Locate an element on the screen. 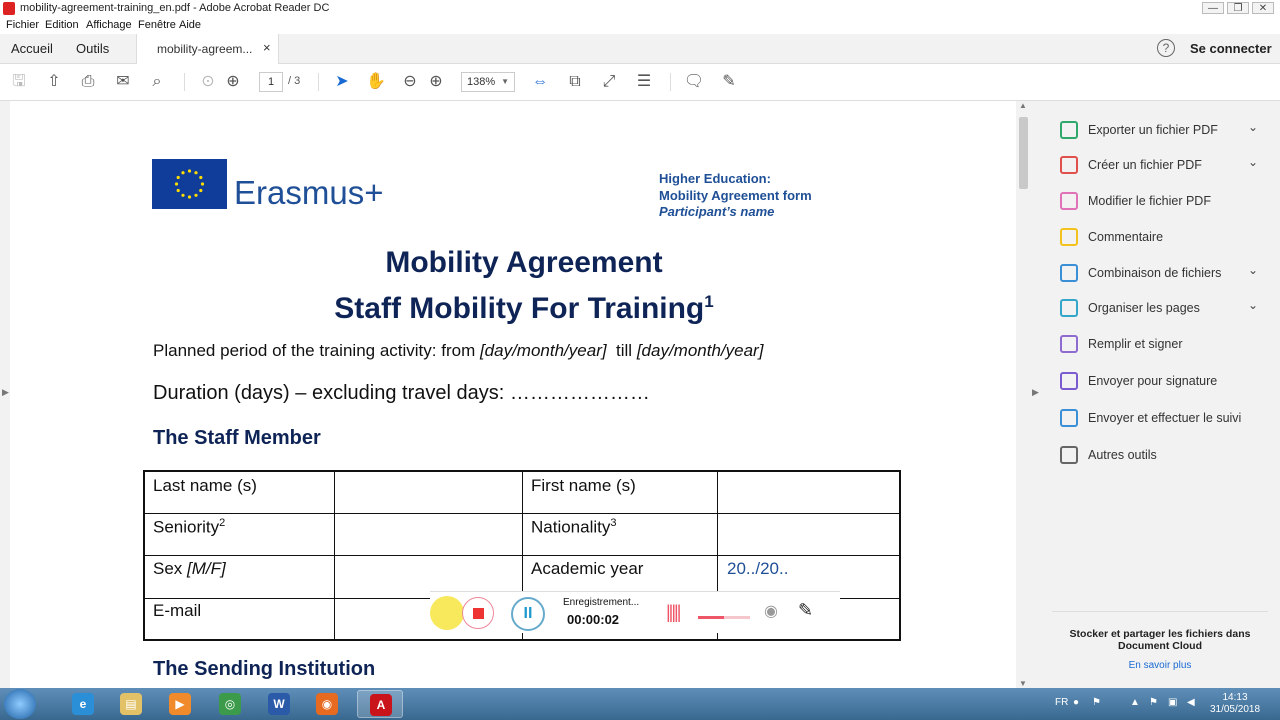 This screenshot has width=1280, height=720. menu-bar: Fichier Edition Affichage Fenêtre Aide is located at coordinates (640, 25).